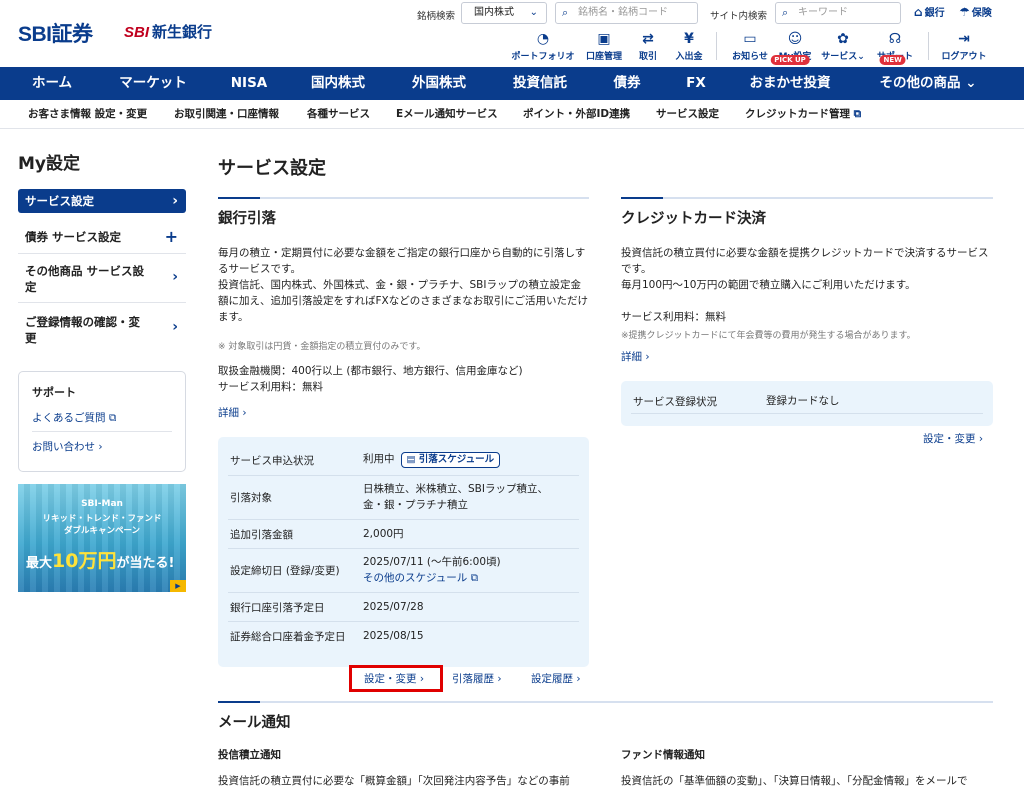 Image resolution: width=1024 pixels, height=801 pixels. What do you see at coordinates (69, 418) in the screenshot?
I see `faq-link-label: よくあるご質問` at bounding box center [69, 418].